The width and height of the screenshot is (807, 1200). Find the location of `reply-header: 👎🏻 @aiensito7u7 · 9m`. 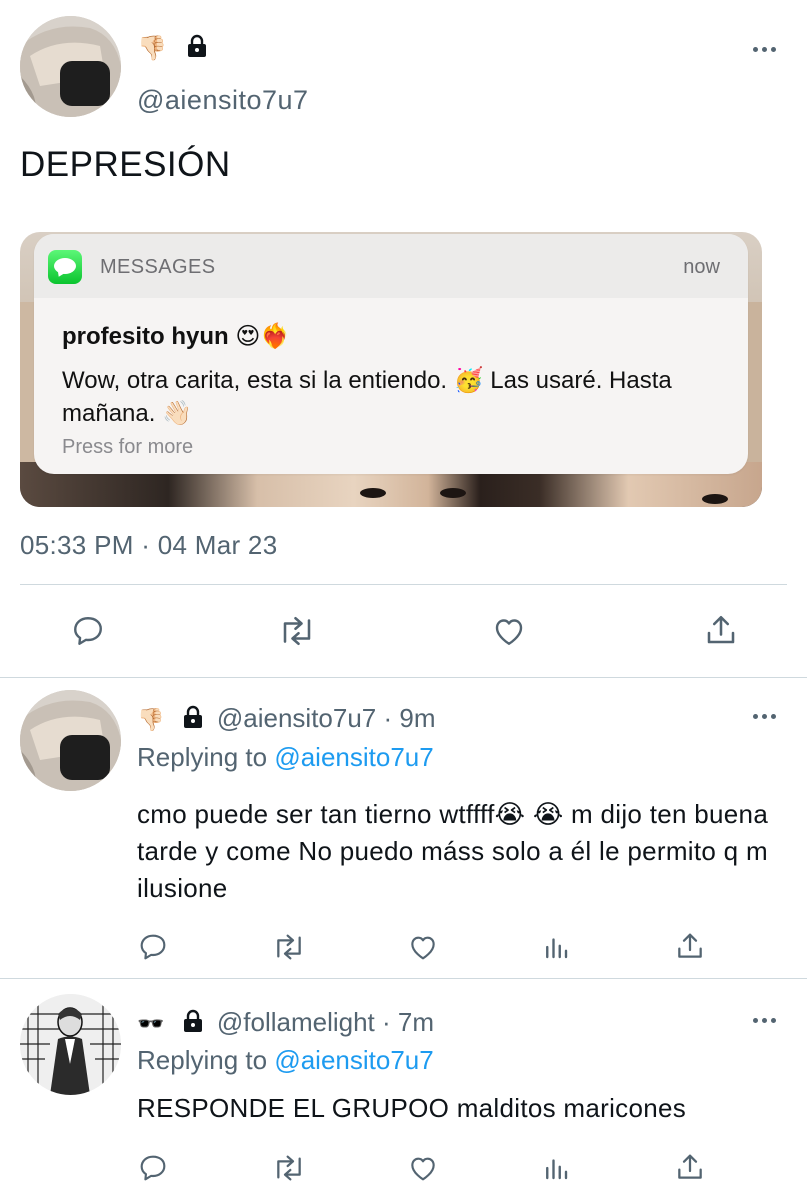

reply-header: 👎🏻 @aiensito7u7 · 9m is located at coordinates (286, 719).